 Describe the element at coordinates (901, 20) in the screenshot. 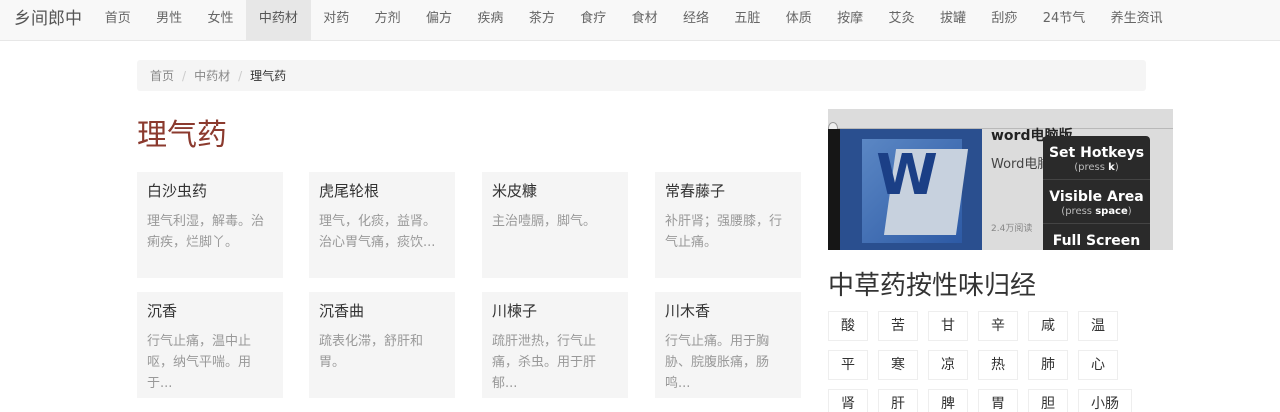

I see `nav-item: 艾灸` at that location.